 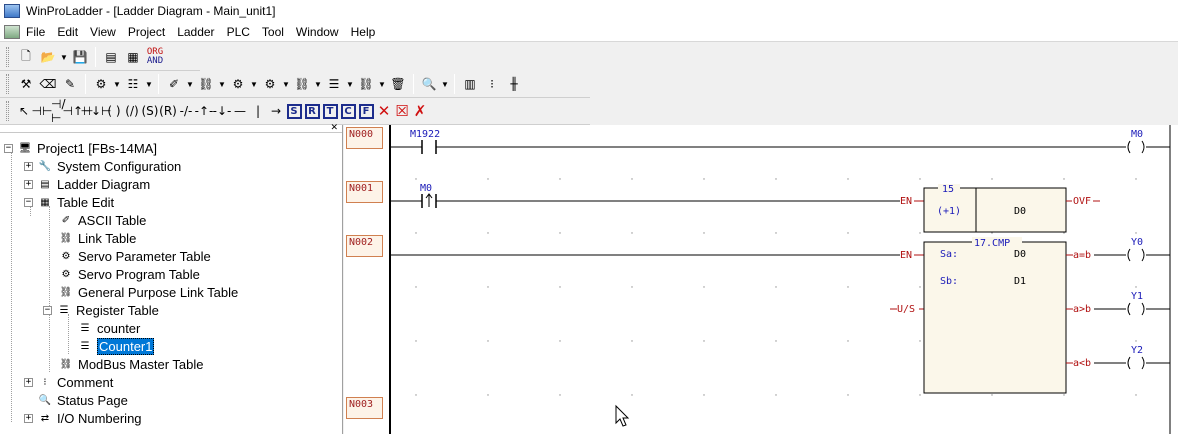 What do you see at coordinates (69, 202) in the screenshot?
I see `tree-item-table-edit: − ▦ Table Edit` at bounding box center [69, 202].